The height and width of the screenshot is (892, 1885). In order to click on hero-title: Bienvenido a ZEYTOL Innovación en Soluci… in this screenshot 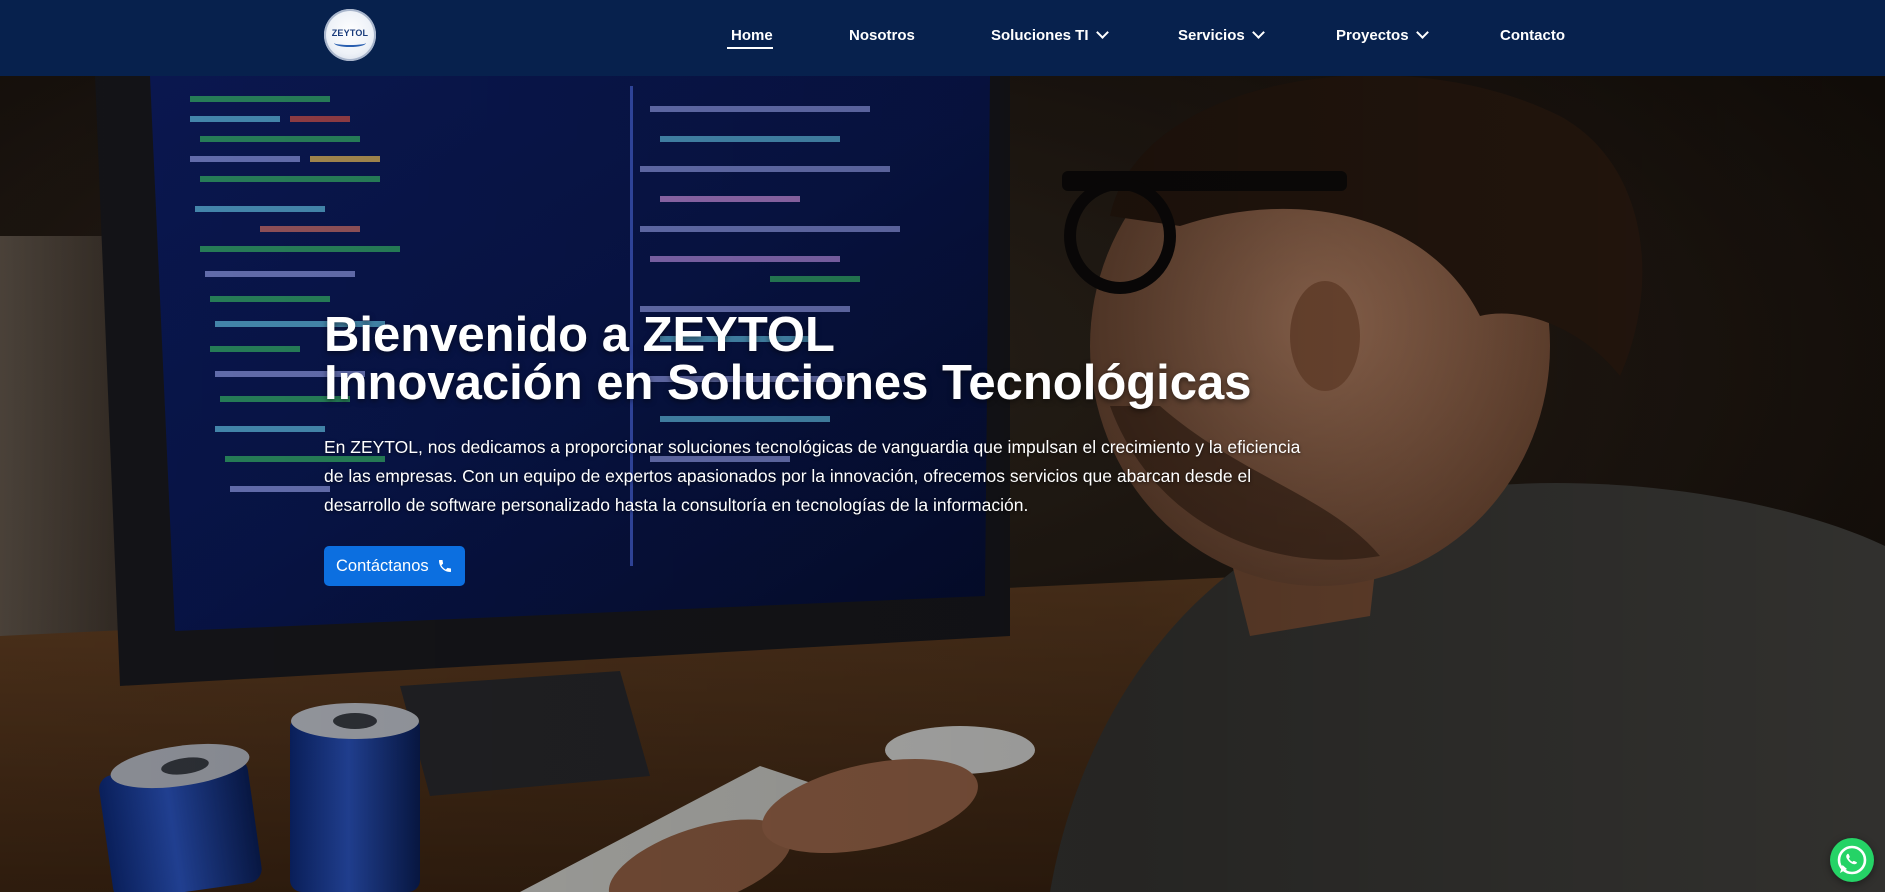, I will do `click(788, 359)`.